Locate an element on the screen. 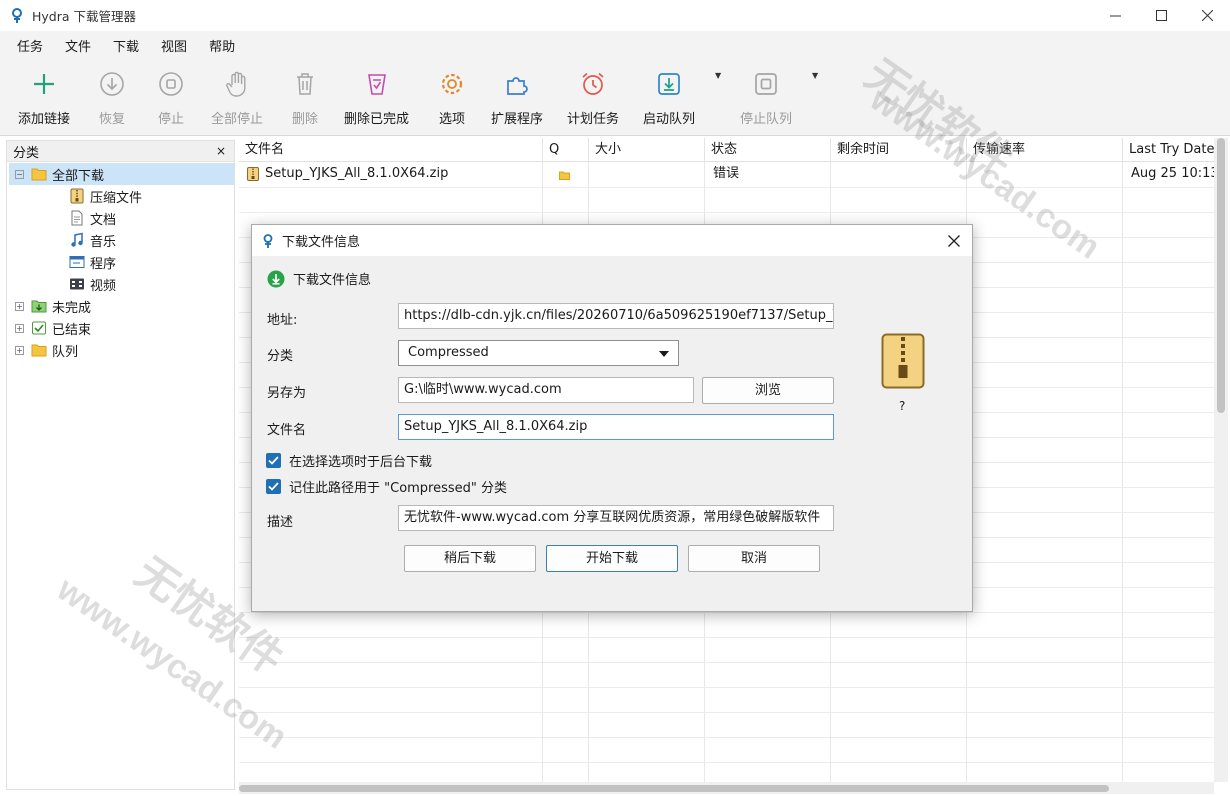 The width and height of the screenshot is (1230, 796). category-label: 分类 is located at coordinates (280, 356).